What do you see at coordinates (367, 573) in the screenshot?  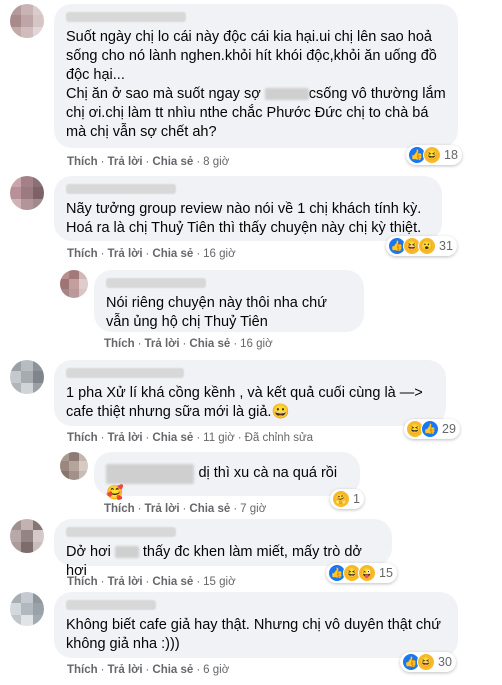 I see `wow-icon: 😜` at bounding box center [367, 573].